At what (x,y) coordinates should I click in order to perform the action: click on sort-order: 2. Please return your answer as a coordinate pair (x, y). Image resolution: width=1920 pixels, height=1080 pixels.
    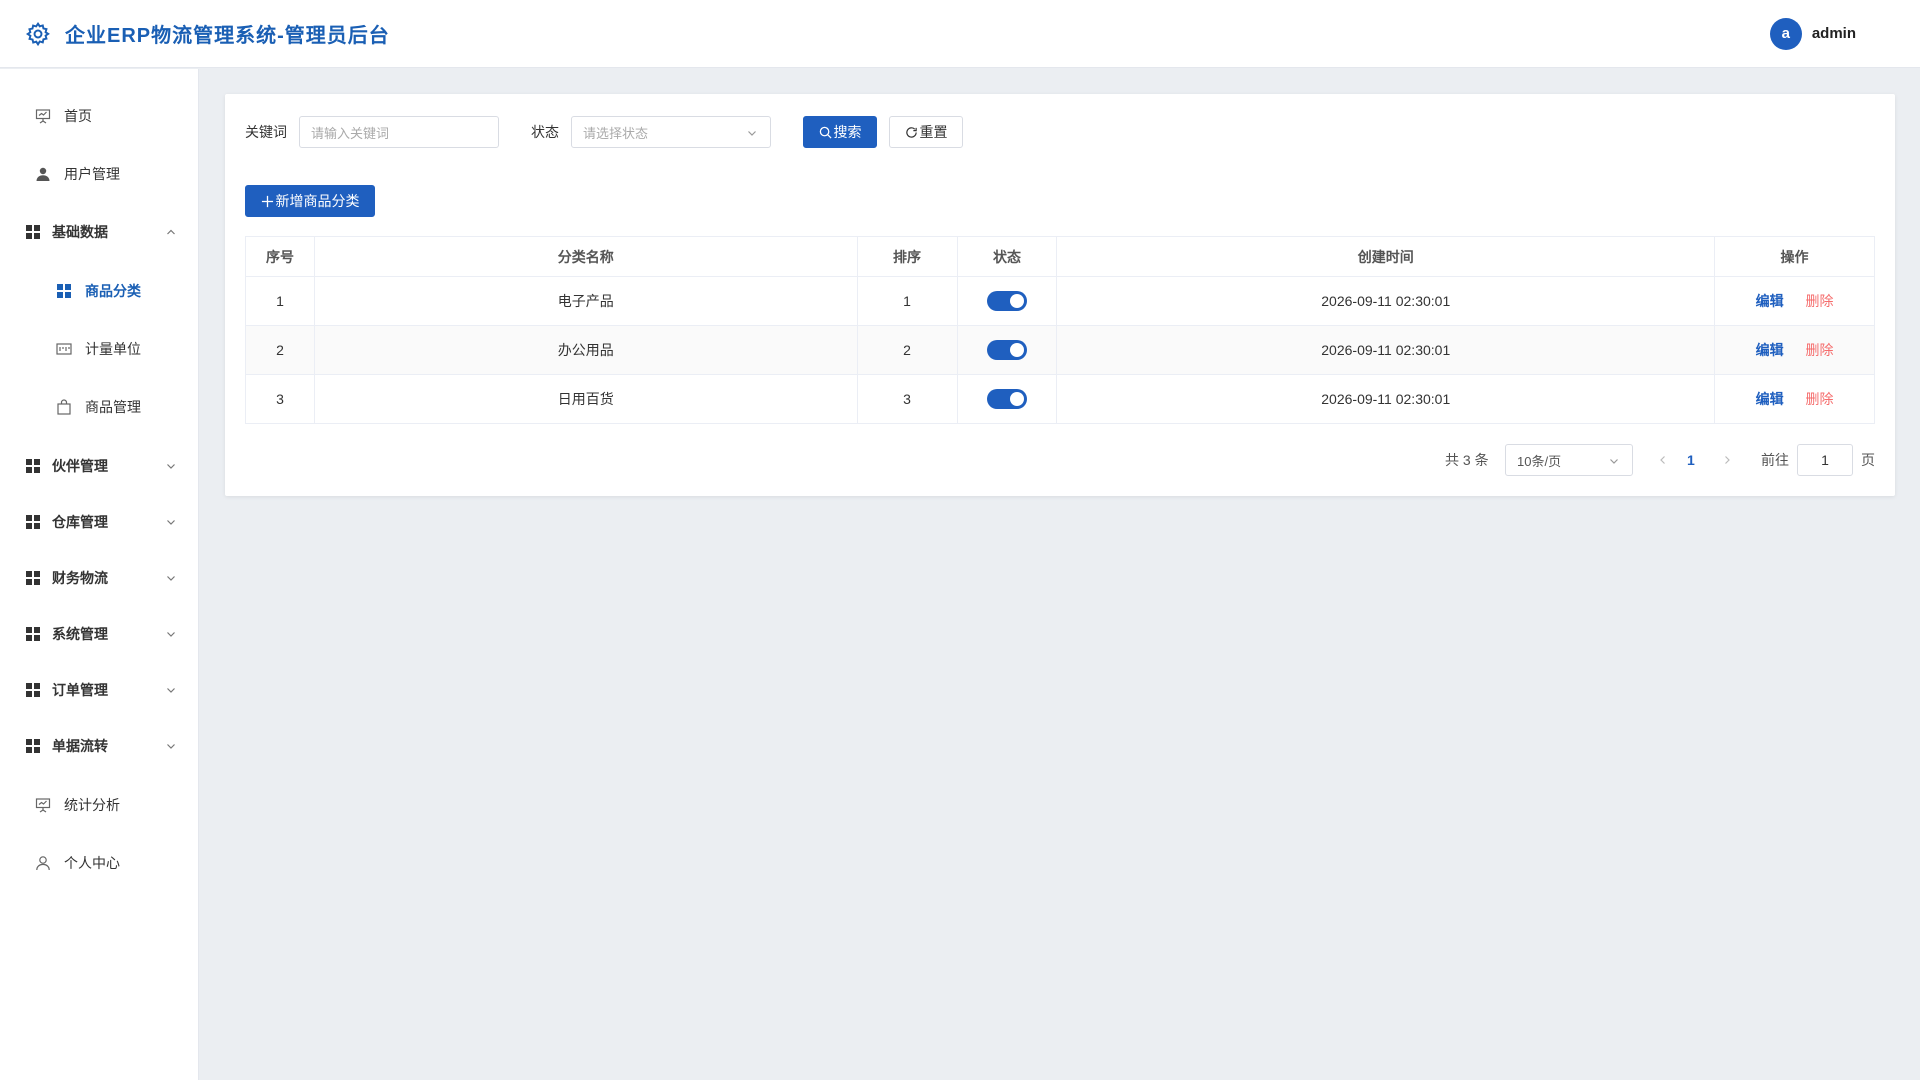
    Looking at the image, I should click on (907, 350).